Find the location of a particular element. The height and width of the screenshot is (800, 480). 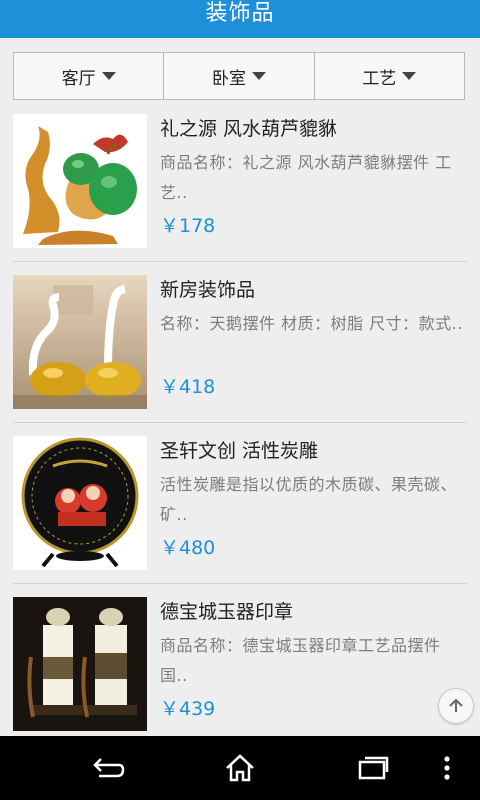

home-button is located at coordinates (240, 768).